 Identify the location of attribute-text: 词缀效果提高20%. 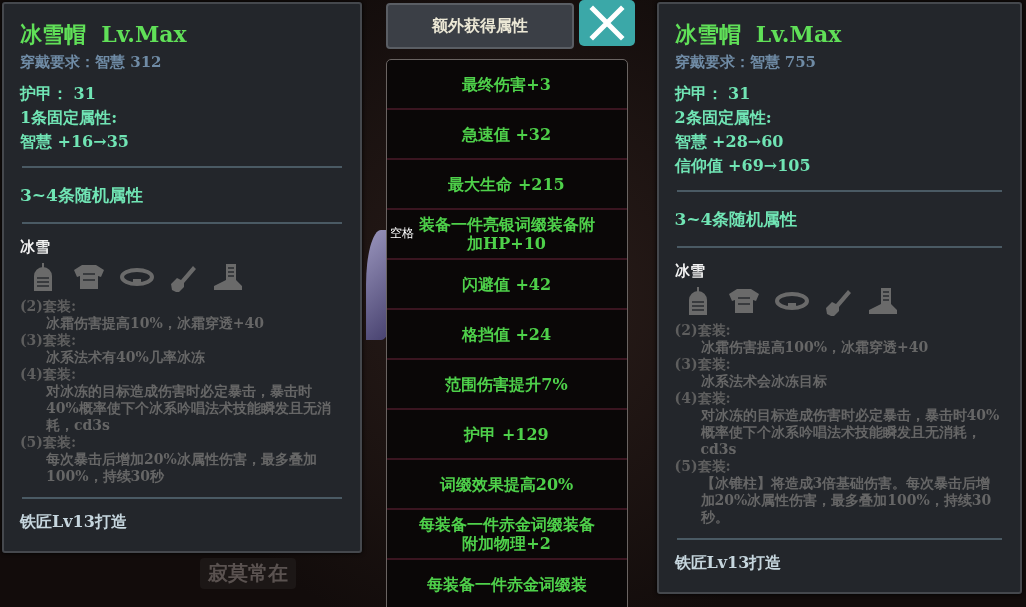
(506, 484).